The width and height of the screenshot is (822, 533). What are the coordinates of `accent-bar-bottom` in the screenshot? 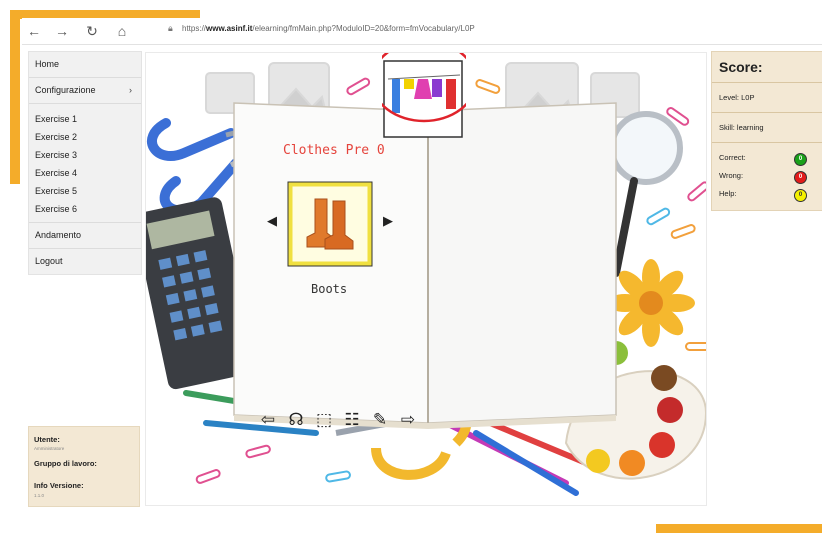 It's located at (739, 528).